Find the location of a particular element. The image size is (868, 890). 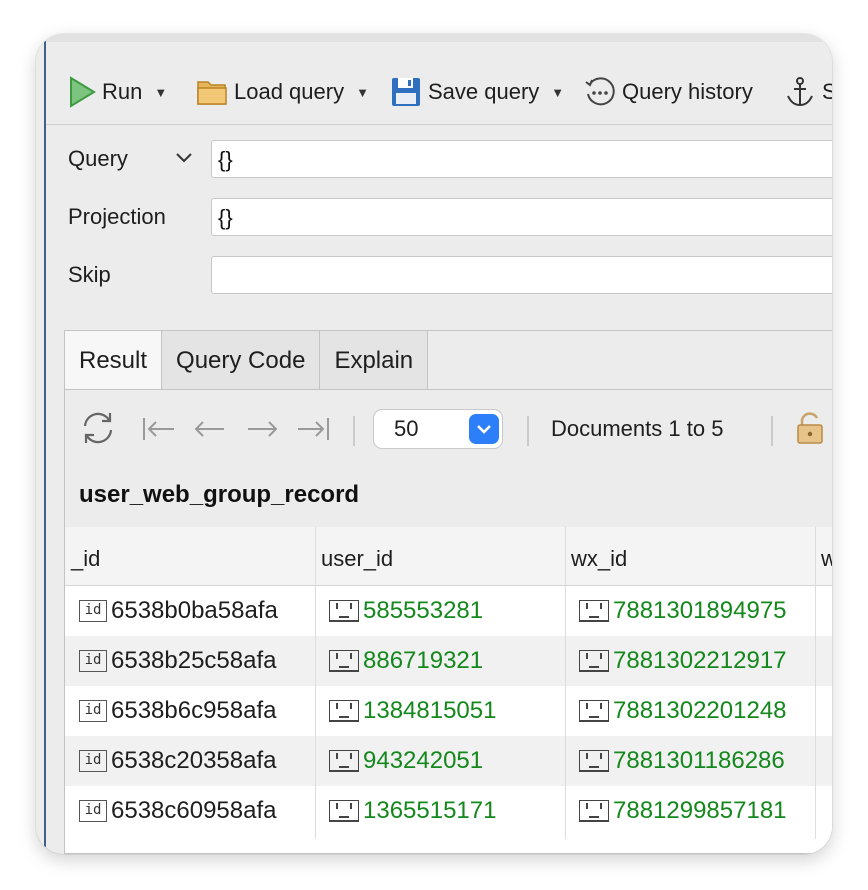

table-bottom-edge is located at coordinates (448, 846).